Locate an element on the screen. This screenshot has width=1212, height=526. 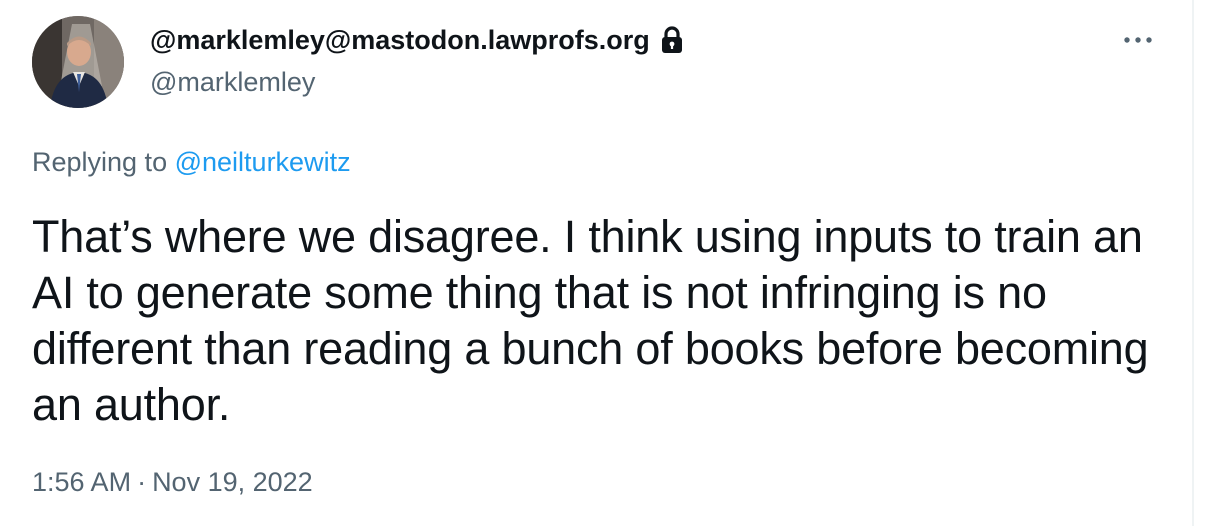
author-name-row: @marklemley@mastodon.lawprofs.org is located at coordinates (417, 40).